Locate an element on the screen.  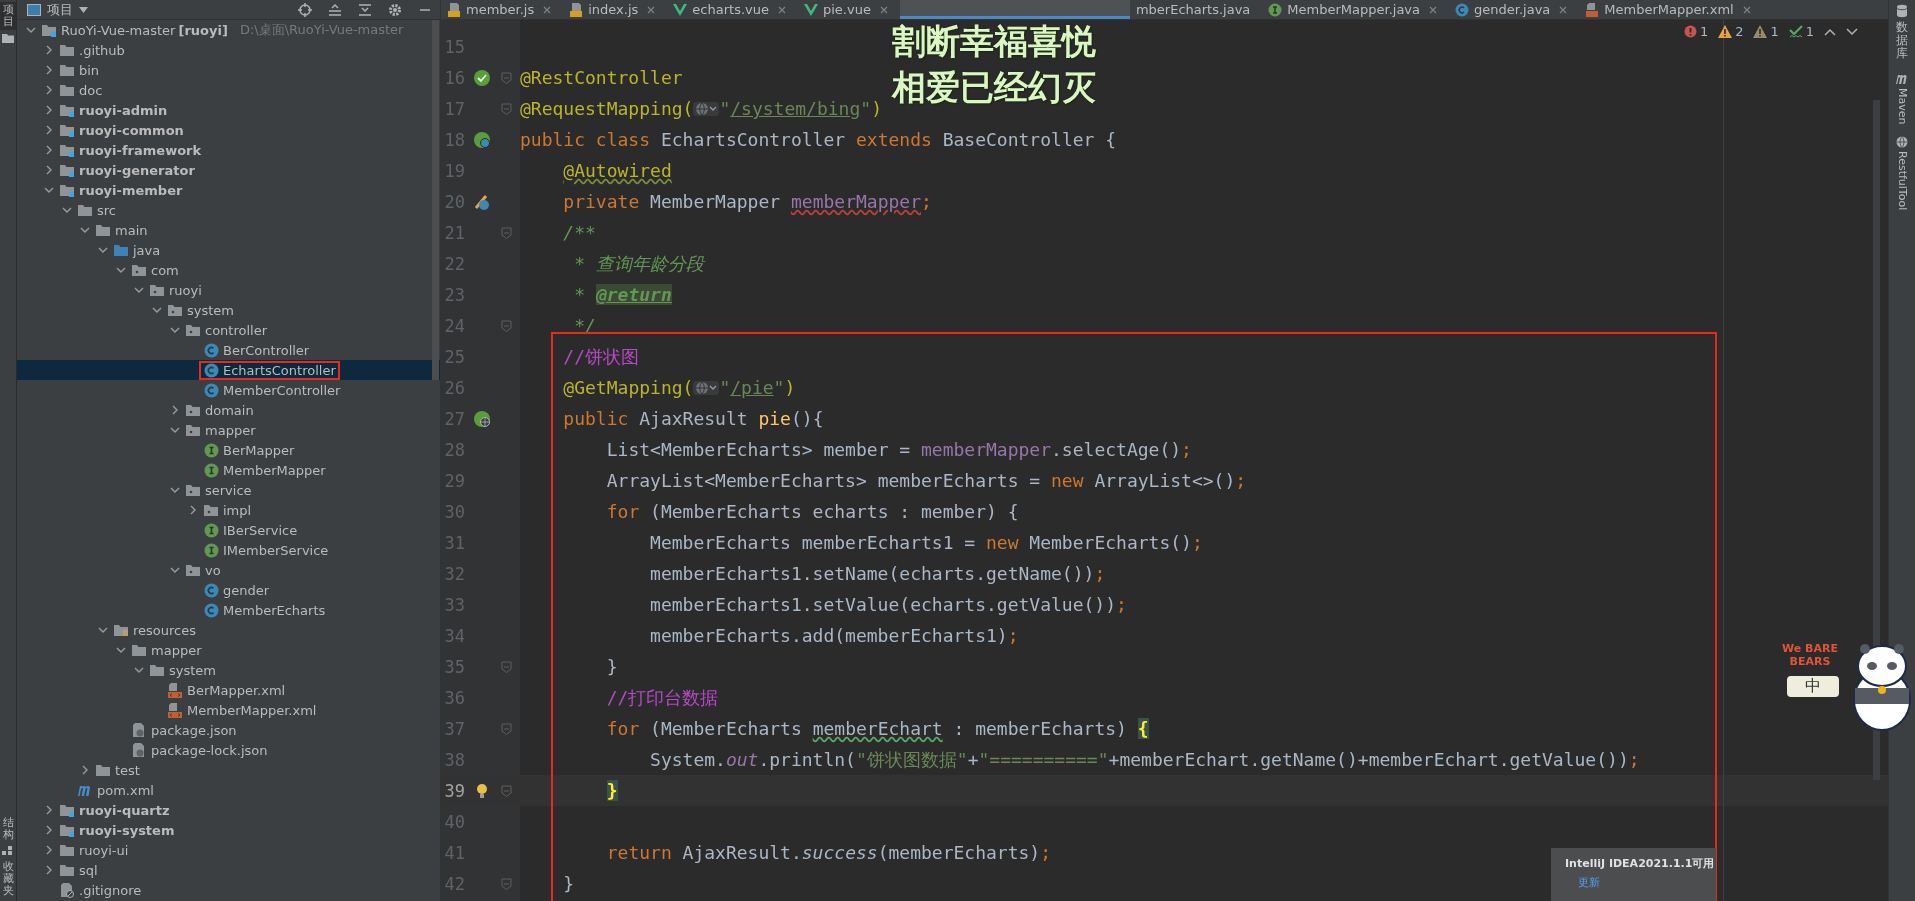
tool-window-button: 数据库 is located at coordinates (1902, 41).